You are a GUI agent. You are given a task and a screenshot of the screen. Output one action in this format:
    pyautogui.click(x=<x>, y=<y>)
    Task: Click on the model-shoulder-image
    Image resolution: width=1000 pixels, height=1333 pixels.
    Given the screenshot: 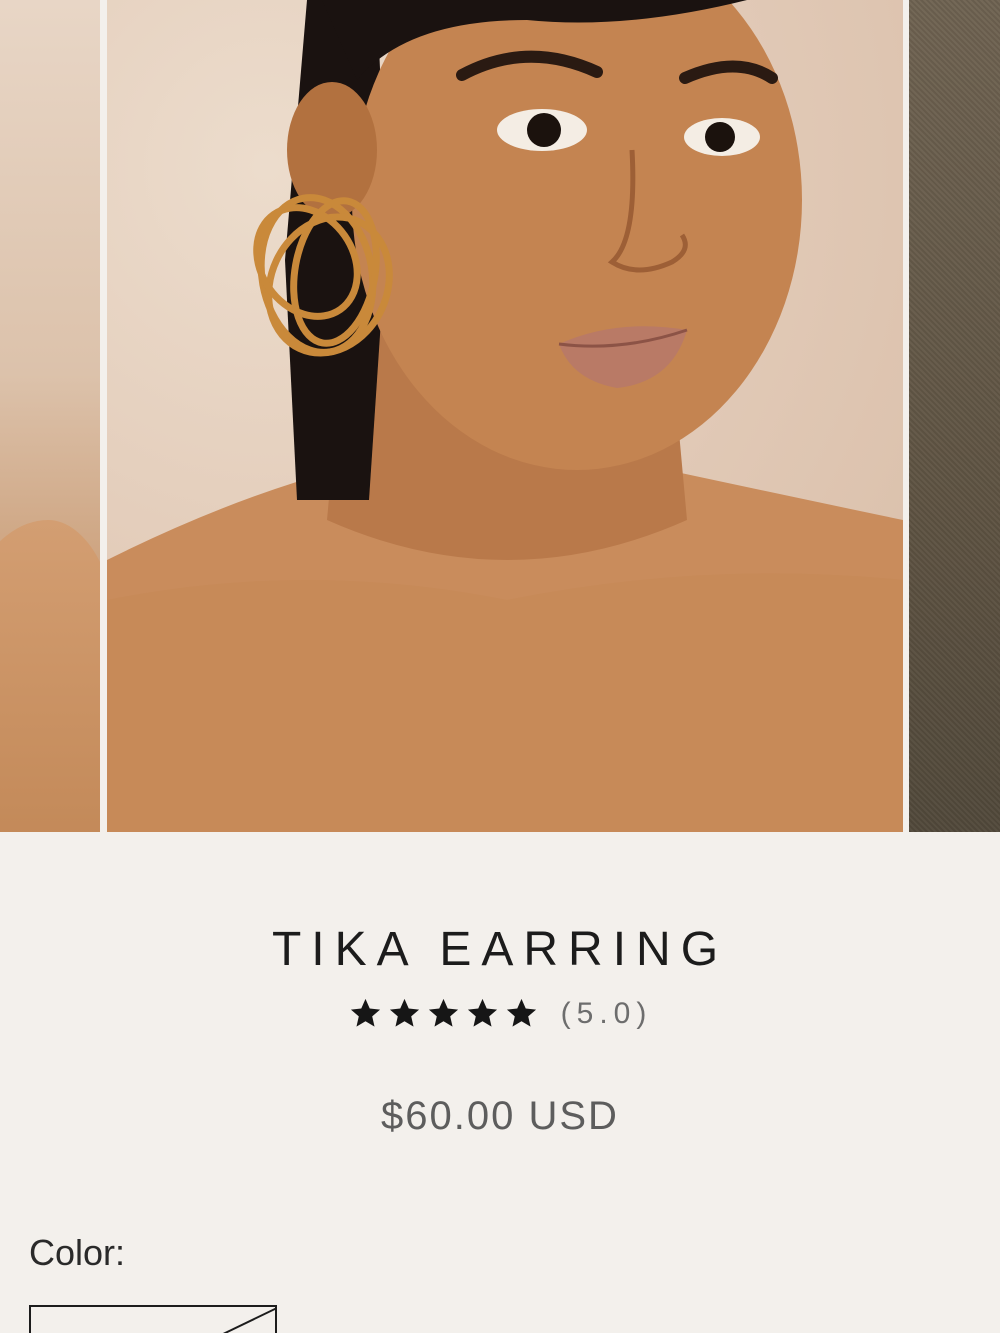 What is the action you would take?
    pyautogui.click(x=50, y=676)
    